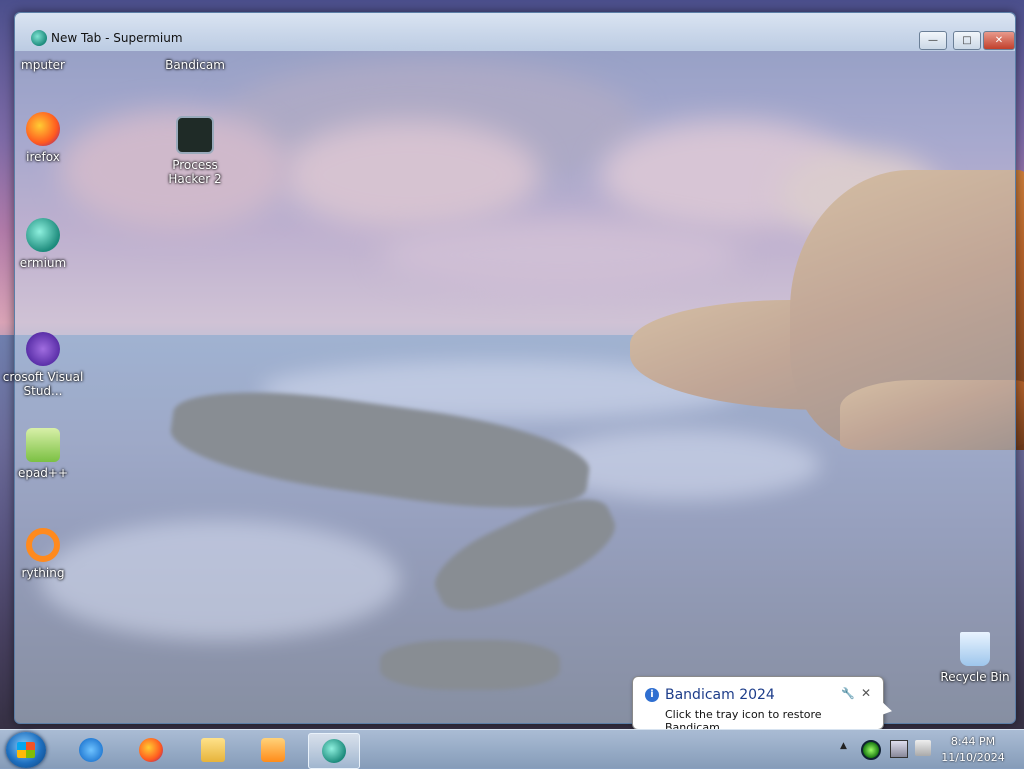  What do you see at coordinates (999, 40) in the screenshot?
I see `close-button: ✕` at bounding box center [999, 40].